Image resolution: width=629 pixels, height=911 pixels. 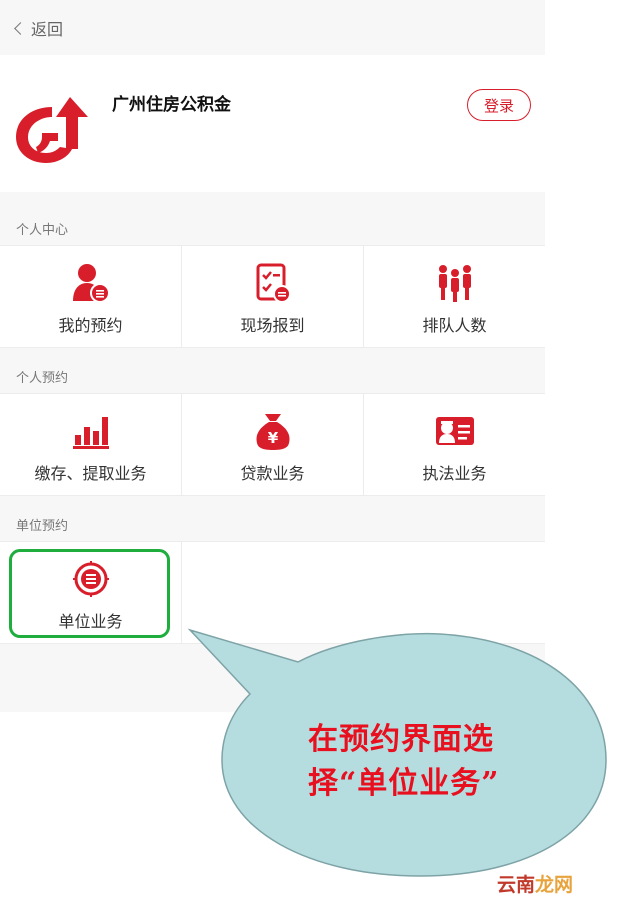 I want to click on checklist-report-icon, so click(x=273, y=283).